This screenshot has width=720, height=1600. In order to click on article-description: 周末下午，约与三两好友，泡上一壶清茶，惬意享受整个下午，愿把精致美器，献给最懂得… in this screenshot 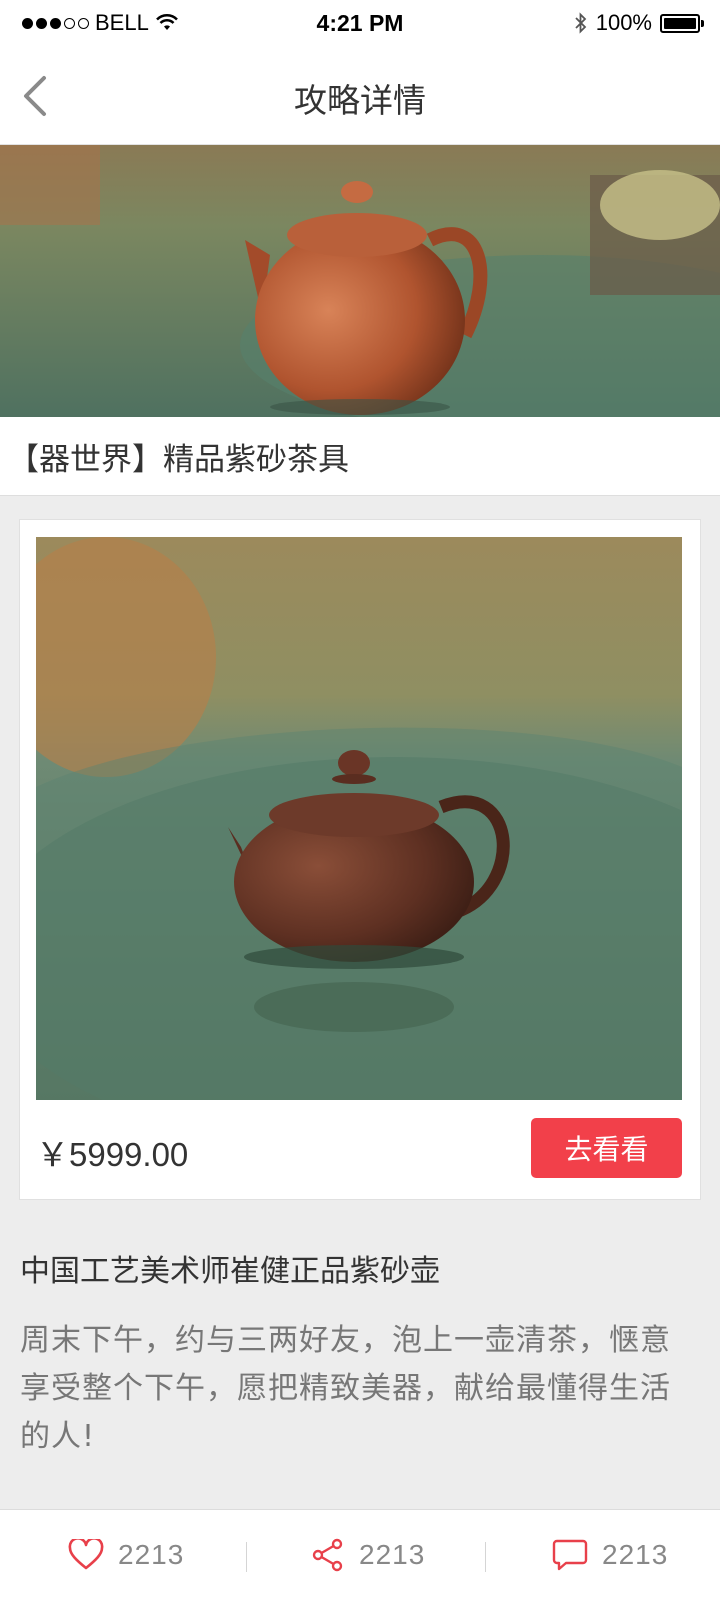, I will do `click(345, 1388)`.